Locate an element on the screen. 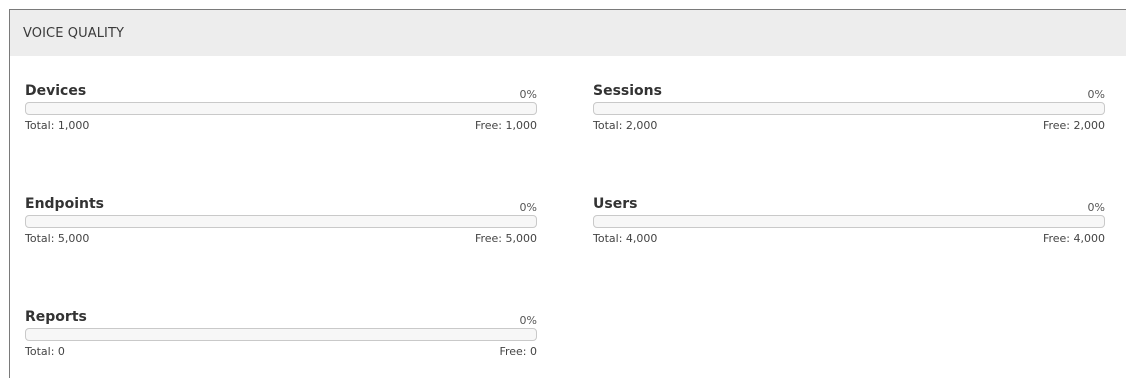 The image size is (1126, 378). metric-free: Free: 2,000 is located at coordinates (1073, 125).